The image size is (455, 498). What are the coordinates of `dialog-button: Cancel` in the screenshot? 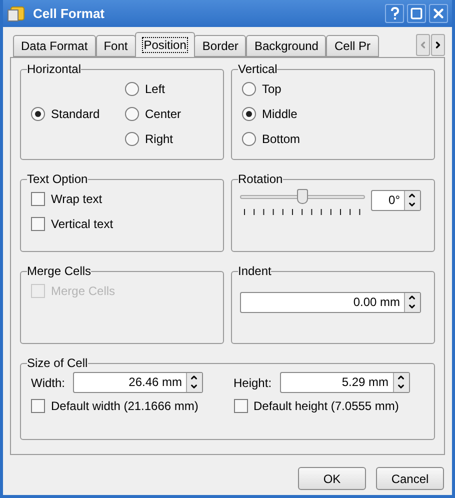 It's located at (410, 478).